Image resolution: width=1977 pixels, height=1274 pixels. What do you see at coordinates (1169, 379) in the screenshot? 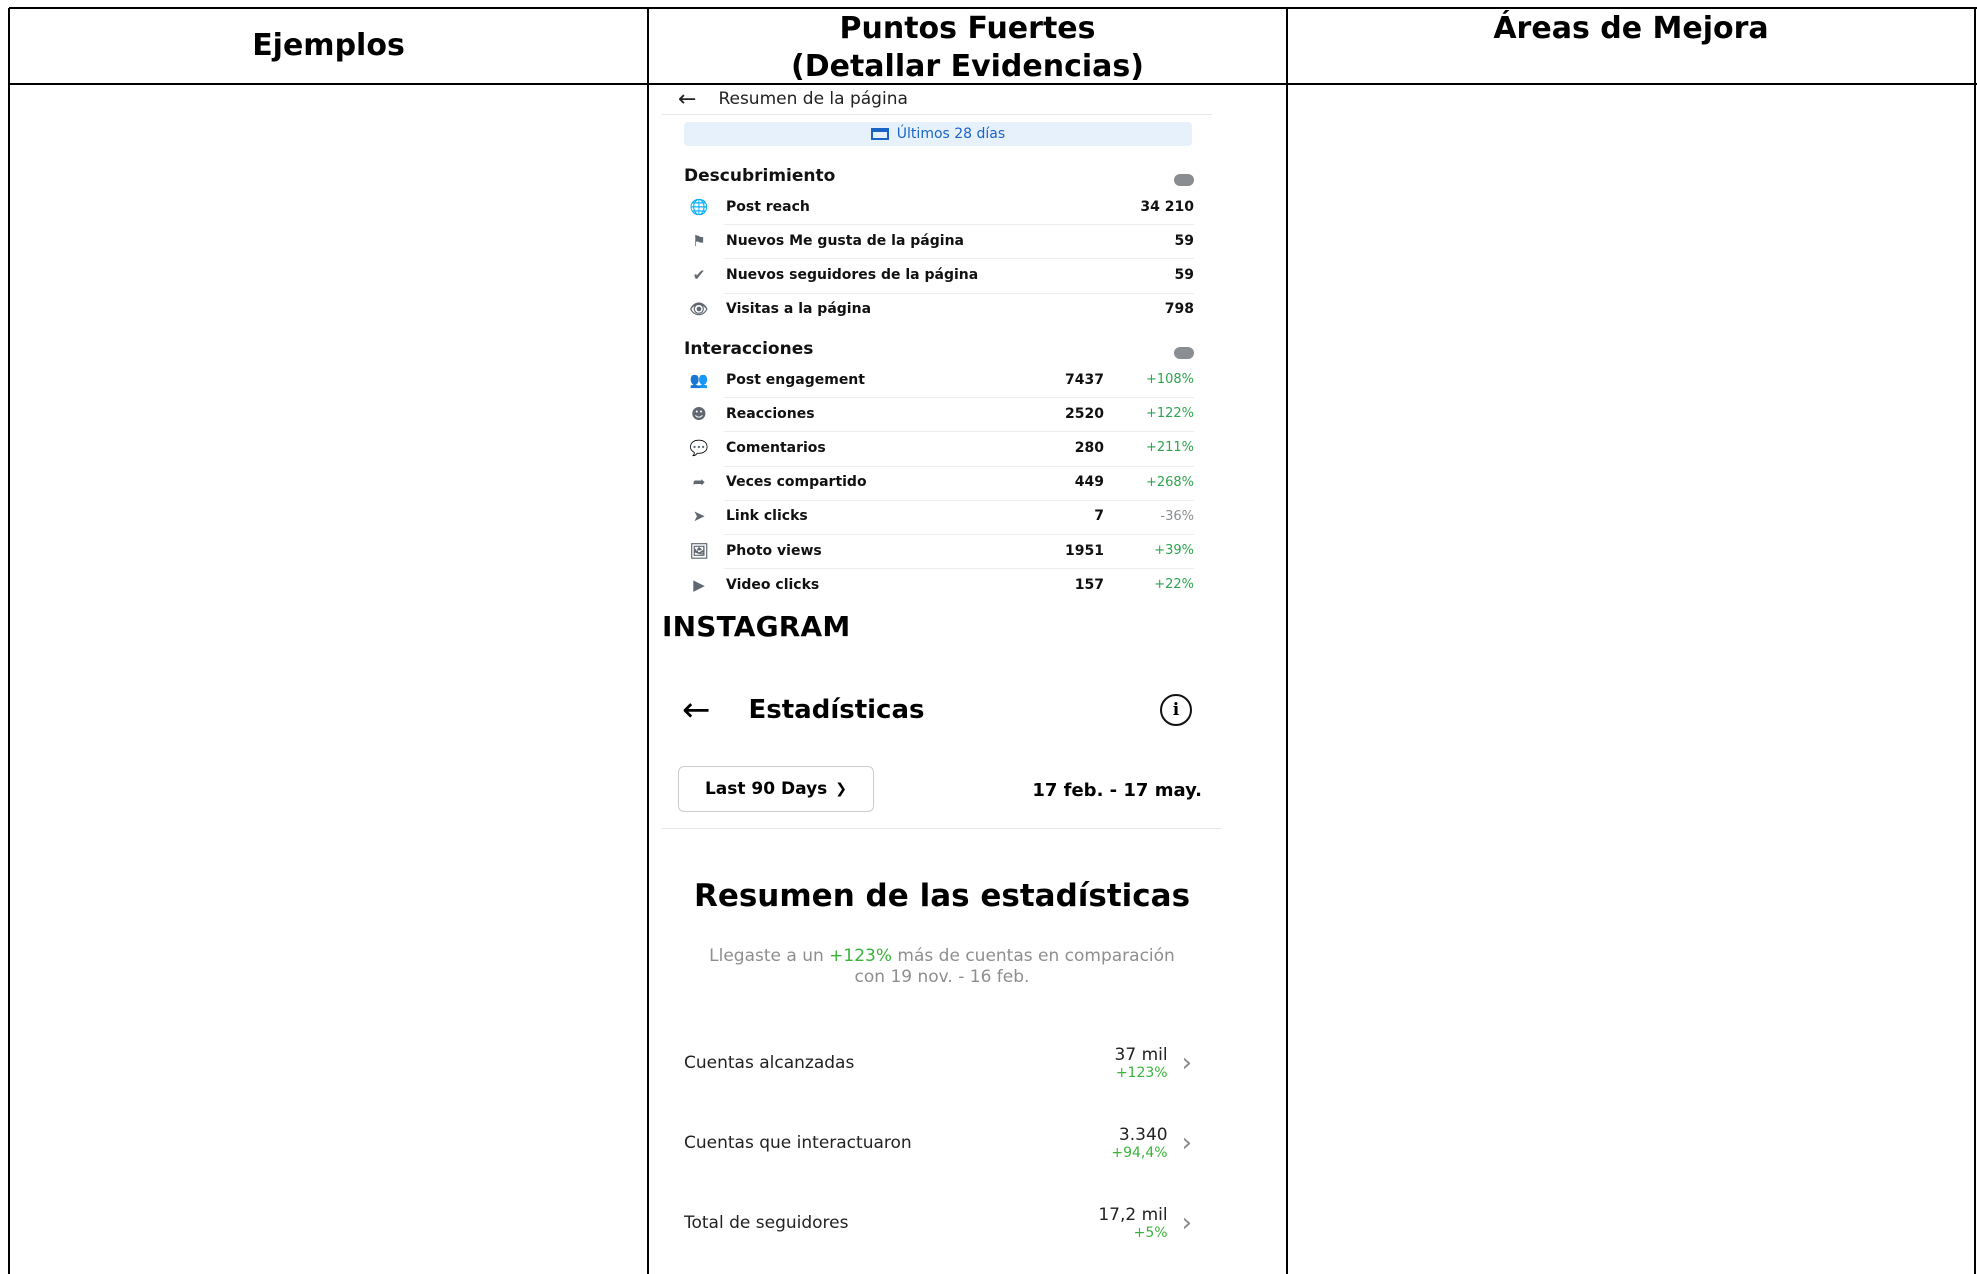
I see `metric-change: +108%` at bounding box center [1169, 379].